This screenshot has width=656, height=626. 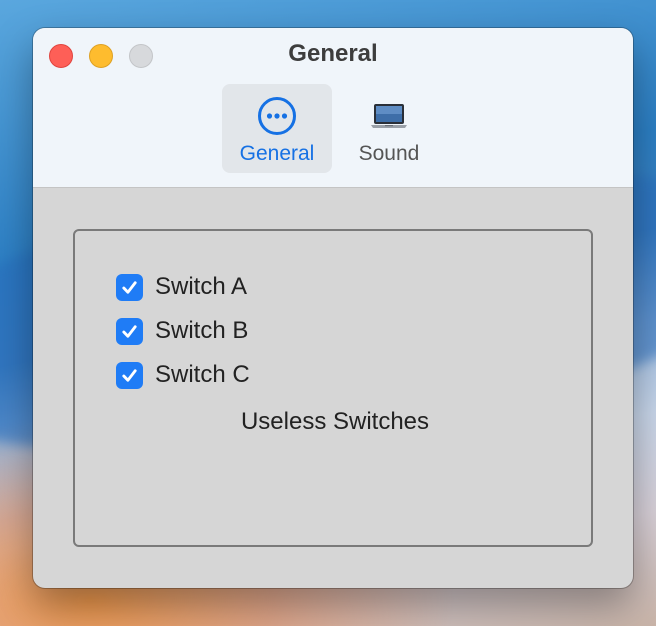 I want to click on switch-a-checkbox, so click(x=129, y=287).